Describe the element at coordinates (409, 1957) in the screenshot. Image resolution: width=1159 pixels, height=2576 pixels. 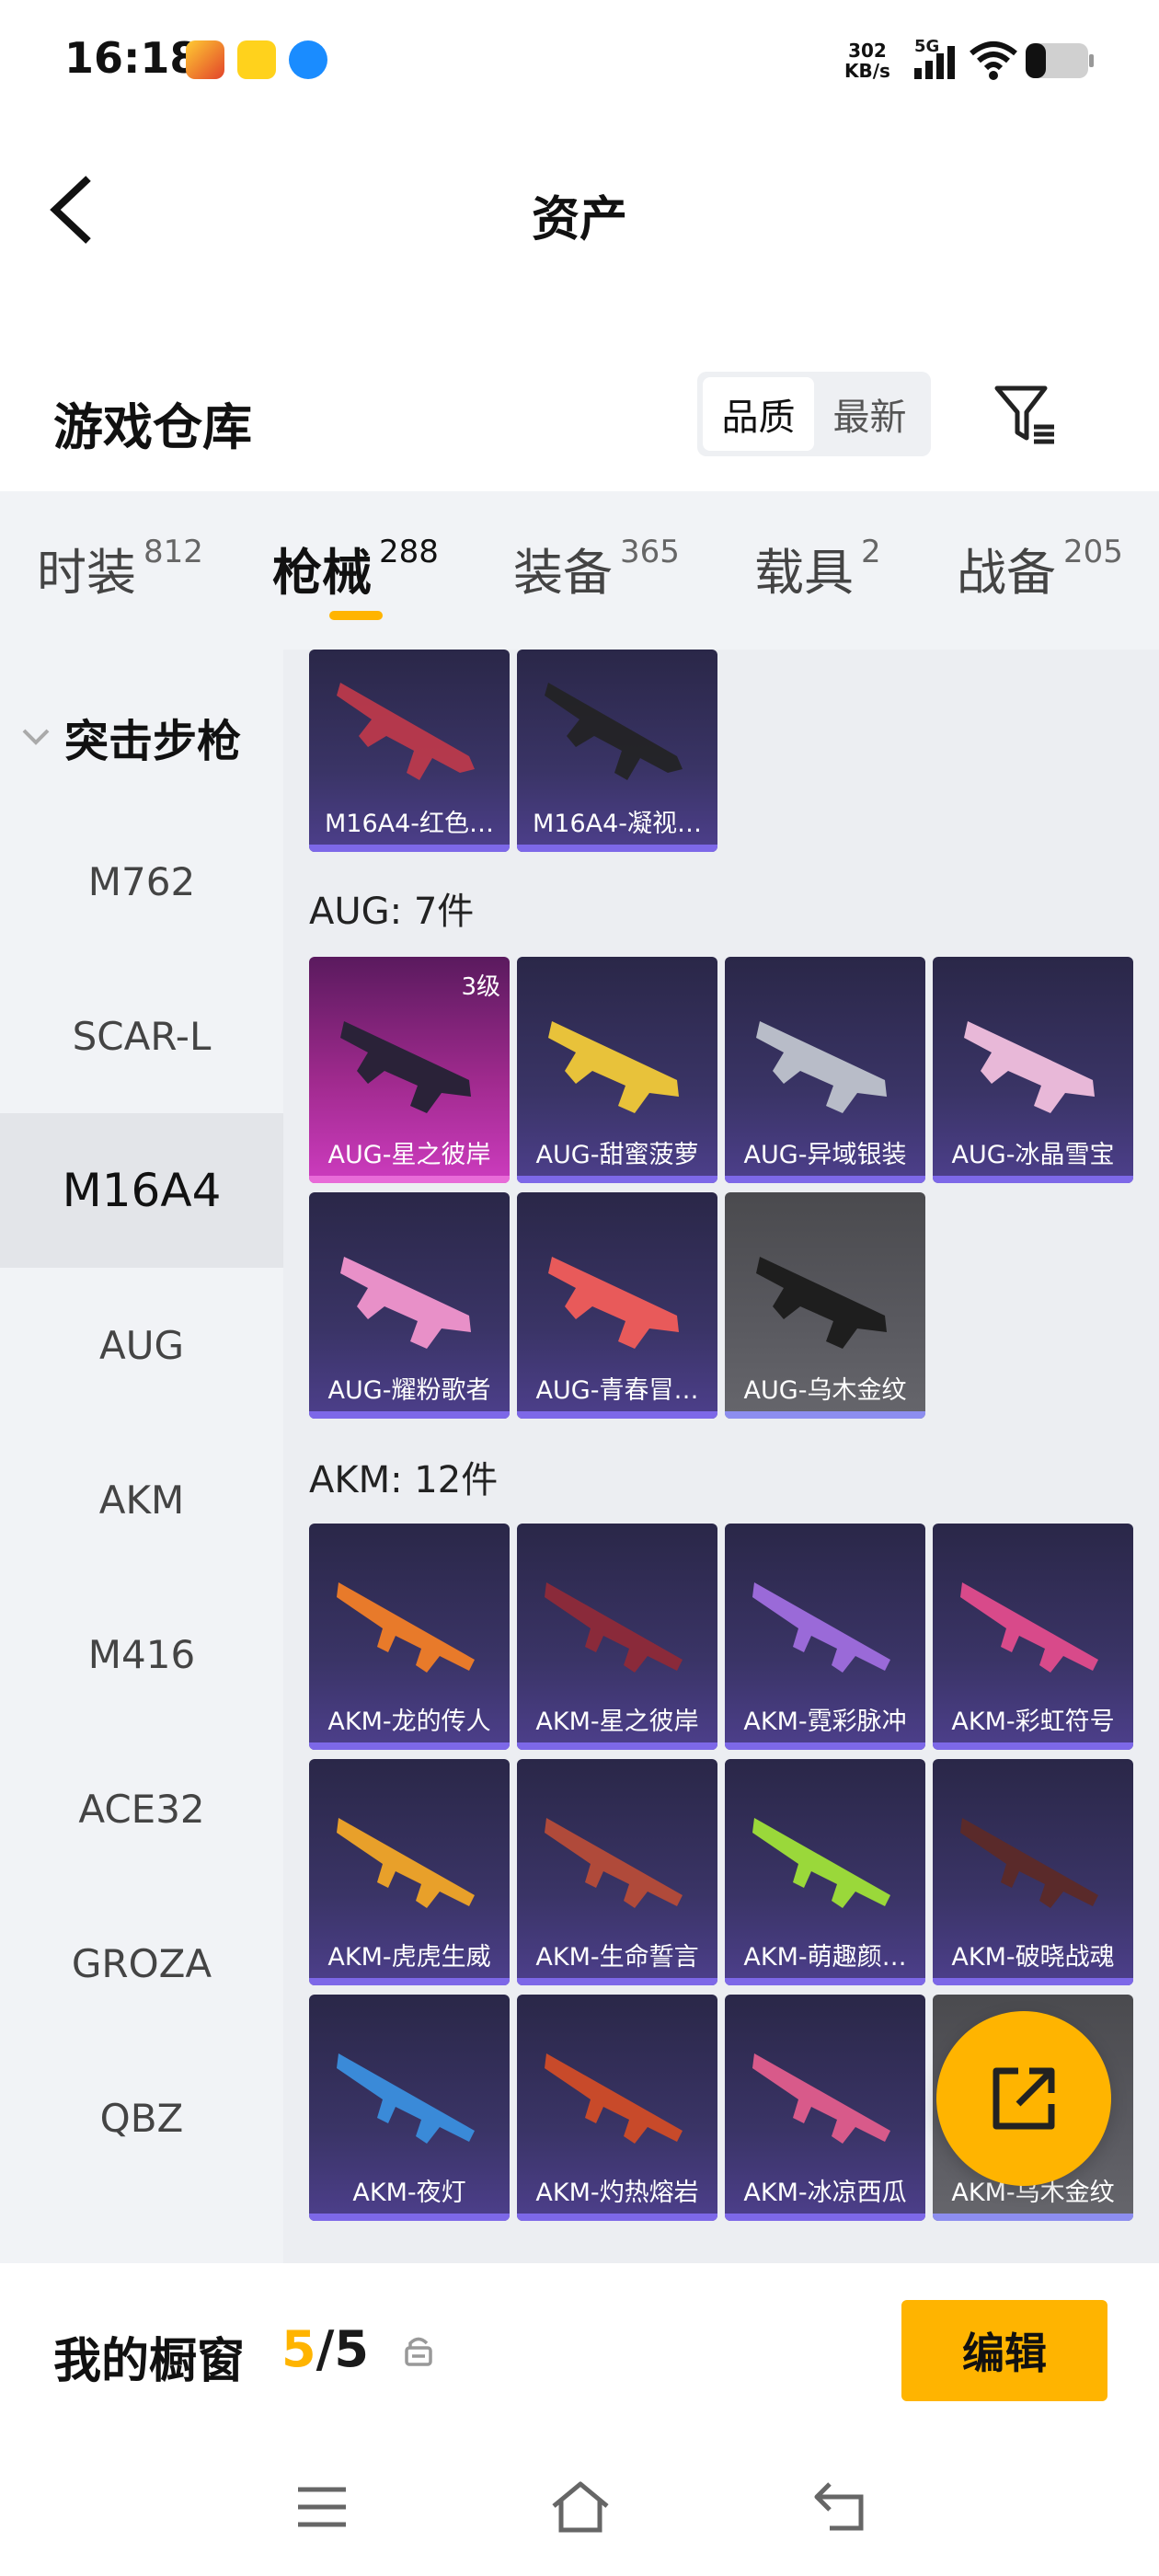
I see `item-label: AKM-虎虎生威` at that location.